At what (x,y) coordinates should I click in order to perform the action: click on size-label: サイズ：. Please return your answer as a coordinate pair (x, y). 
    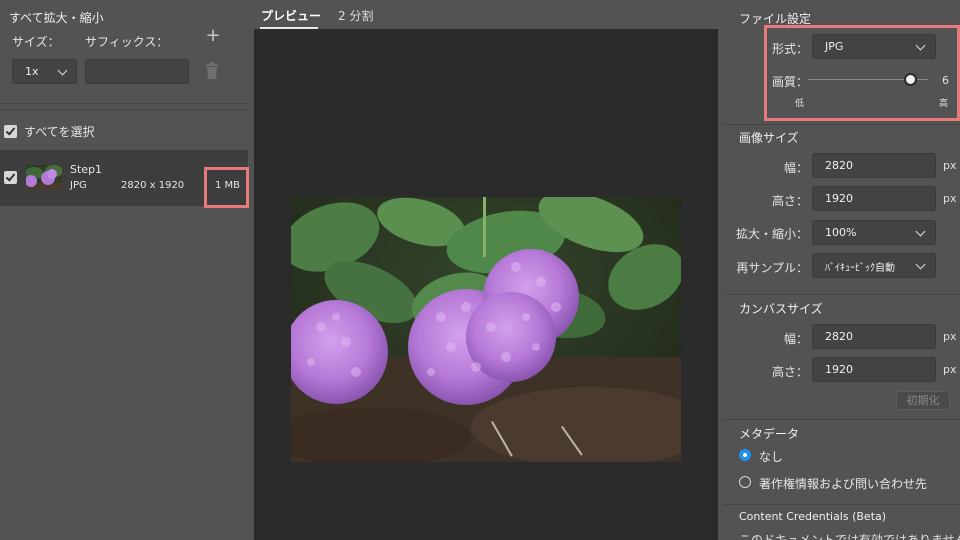
    Looking at the image, I should click on (36, 42).